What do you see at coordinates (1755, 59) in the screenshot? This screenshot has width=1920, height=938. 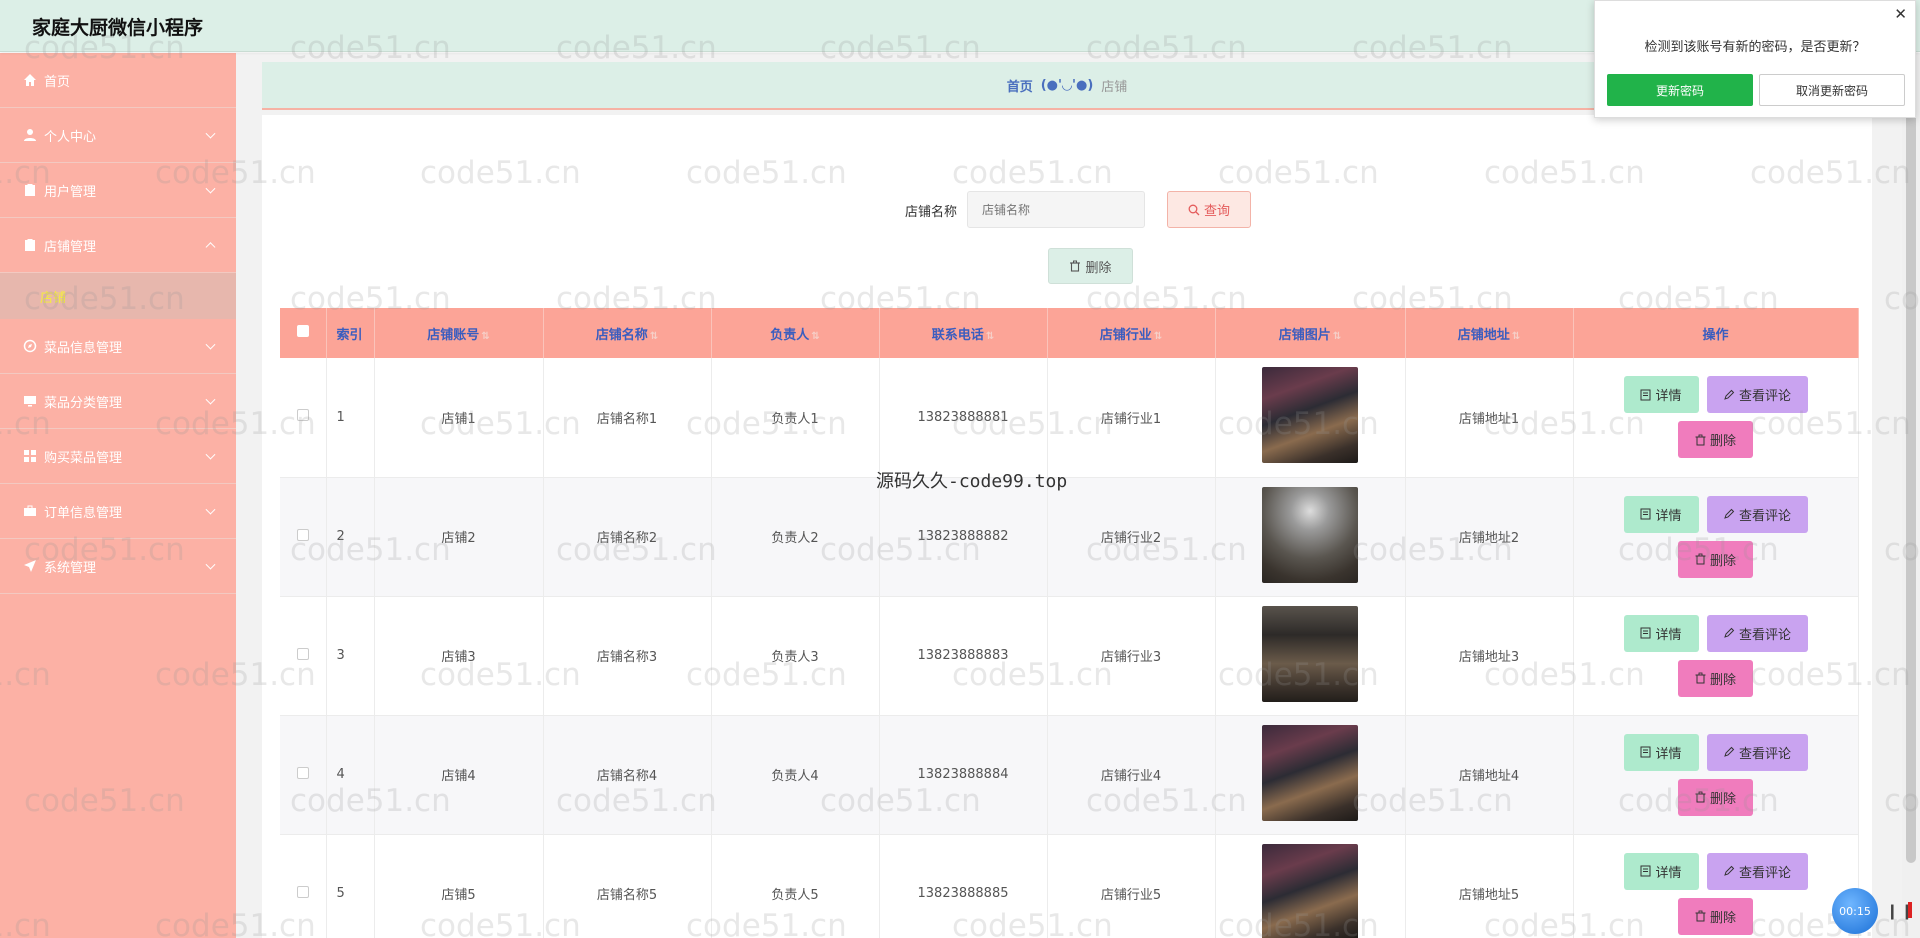 I see `password-update-dialog: ✕ 检测到该账号有新的密码，是否更新？ 更新密码 取消更新密码` at bounding box center [1755, 59].